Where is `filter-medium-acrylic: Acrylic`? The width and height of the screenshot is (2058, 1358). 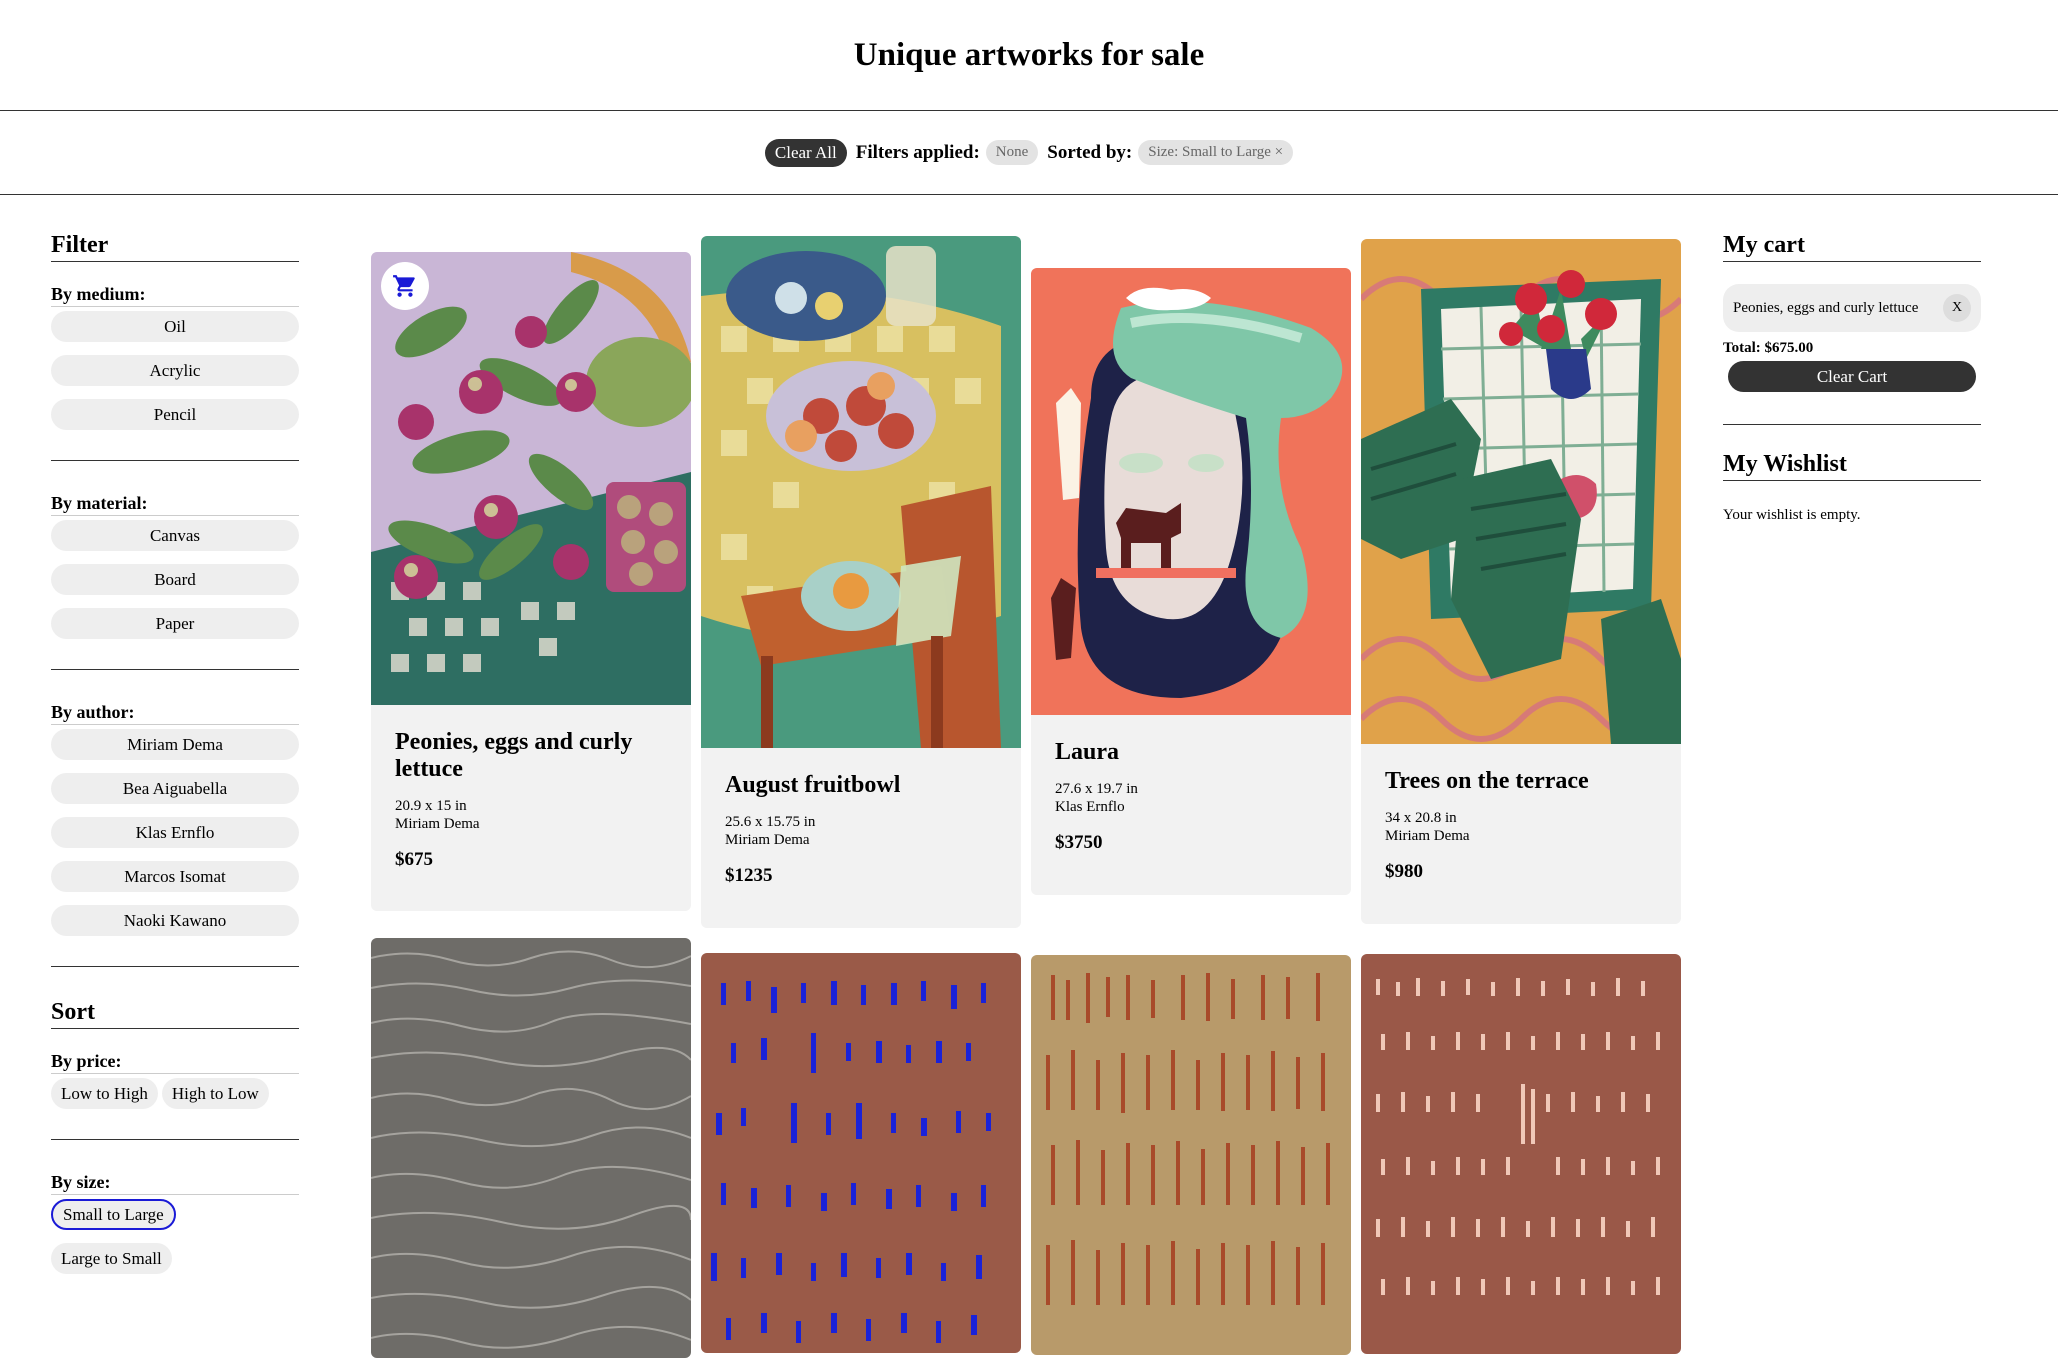 filter-medium-acrylic: Acrylic is located at coordinates (175, 370).